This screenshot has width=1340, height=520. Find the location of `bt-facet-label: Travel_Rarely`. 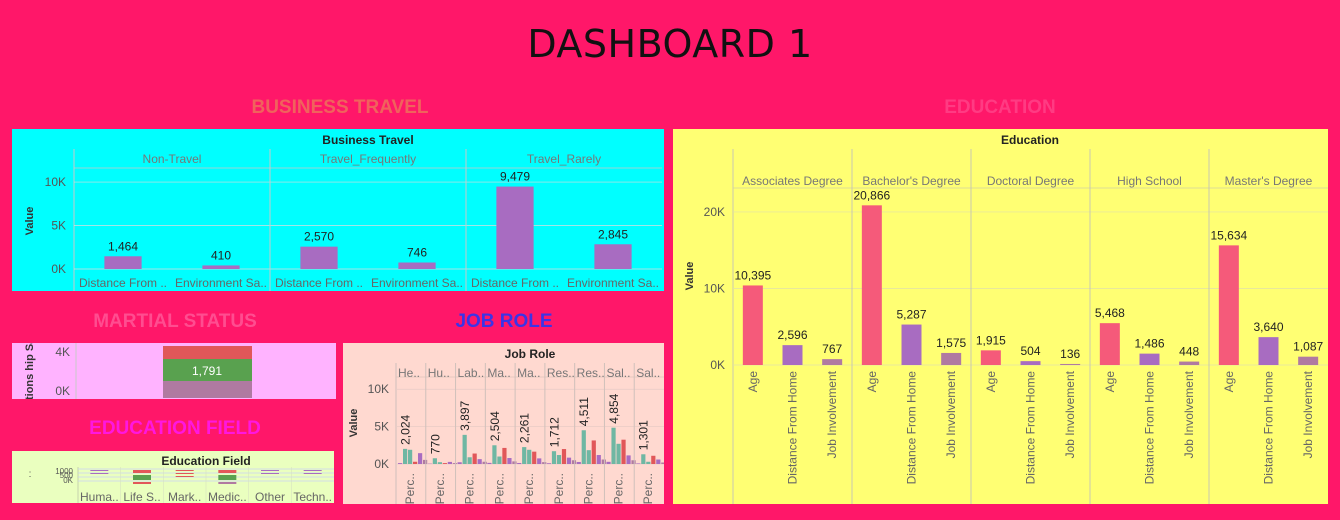

bt-facet-label: Travel_Rarely is located at coordinates (564, 159).